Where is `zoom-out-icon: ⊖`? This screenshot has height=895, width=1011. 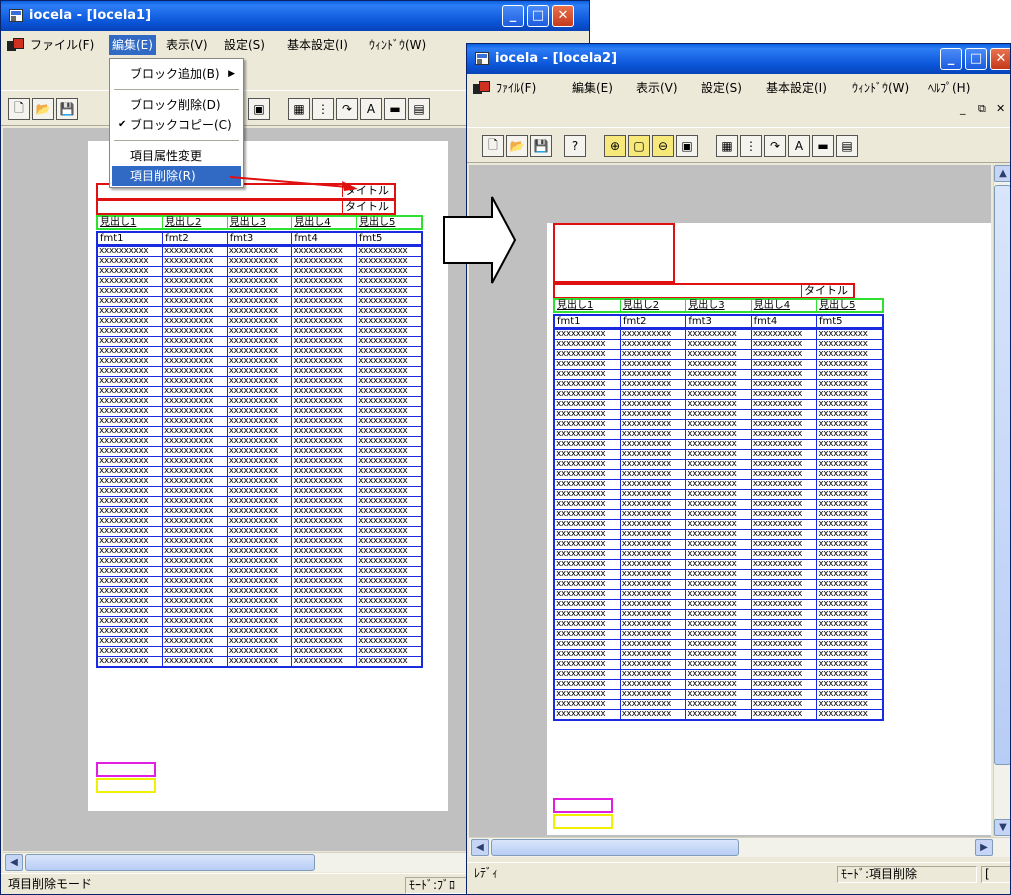 zoom-out-icon: ⊖ is located at coordinates (663, 146).